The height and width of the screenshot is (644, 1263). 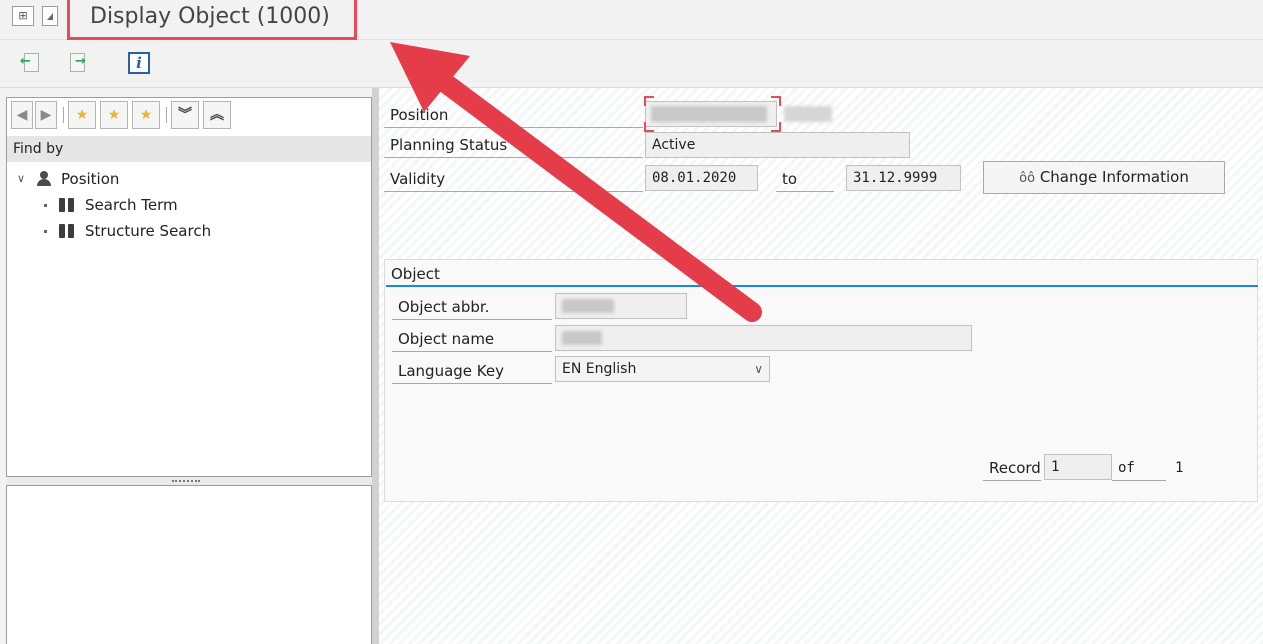 I want to click on add-favorite-icon: ★, so click(x=82, y=115).